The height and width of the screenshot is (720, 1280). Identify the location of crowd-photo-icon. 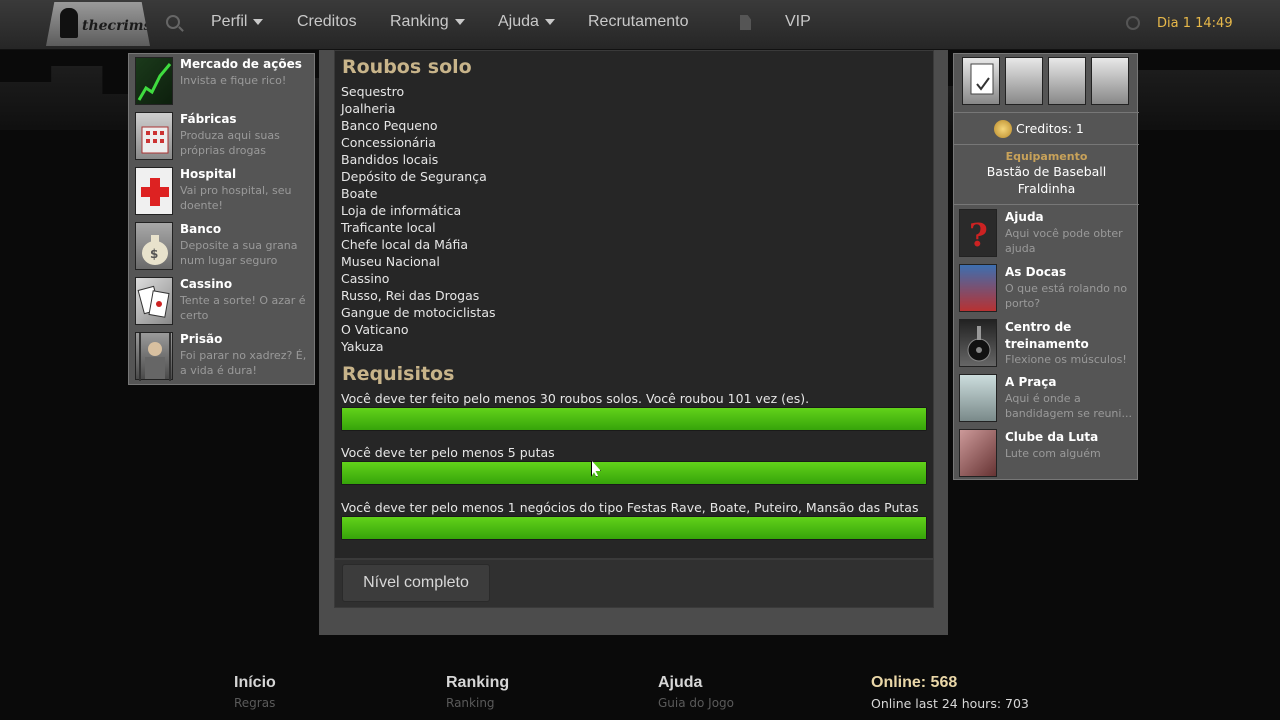
(1110, 81).